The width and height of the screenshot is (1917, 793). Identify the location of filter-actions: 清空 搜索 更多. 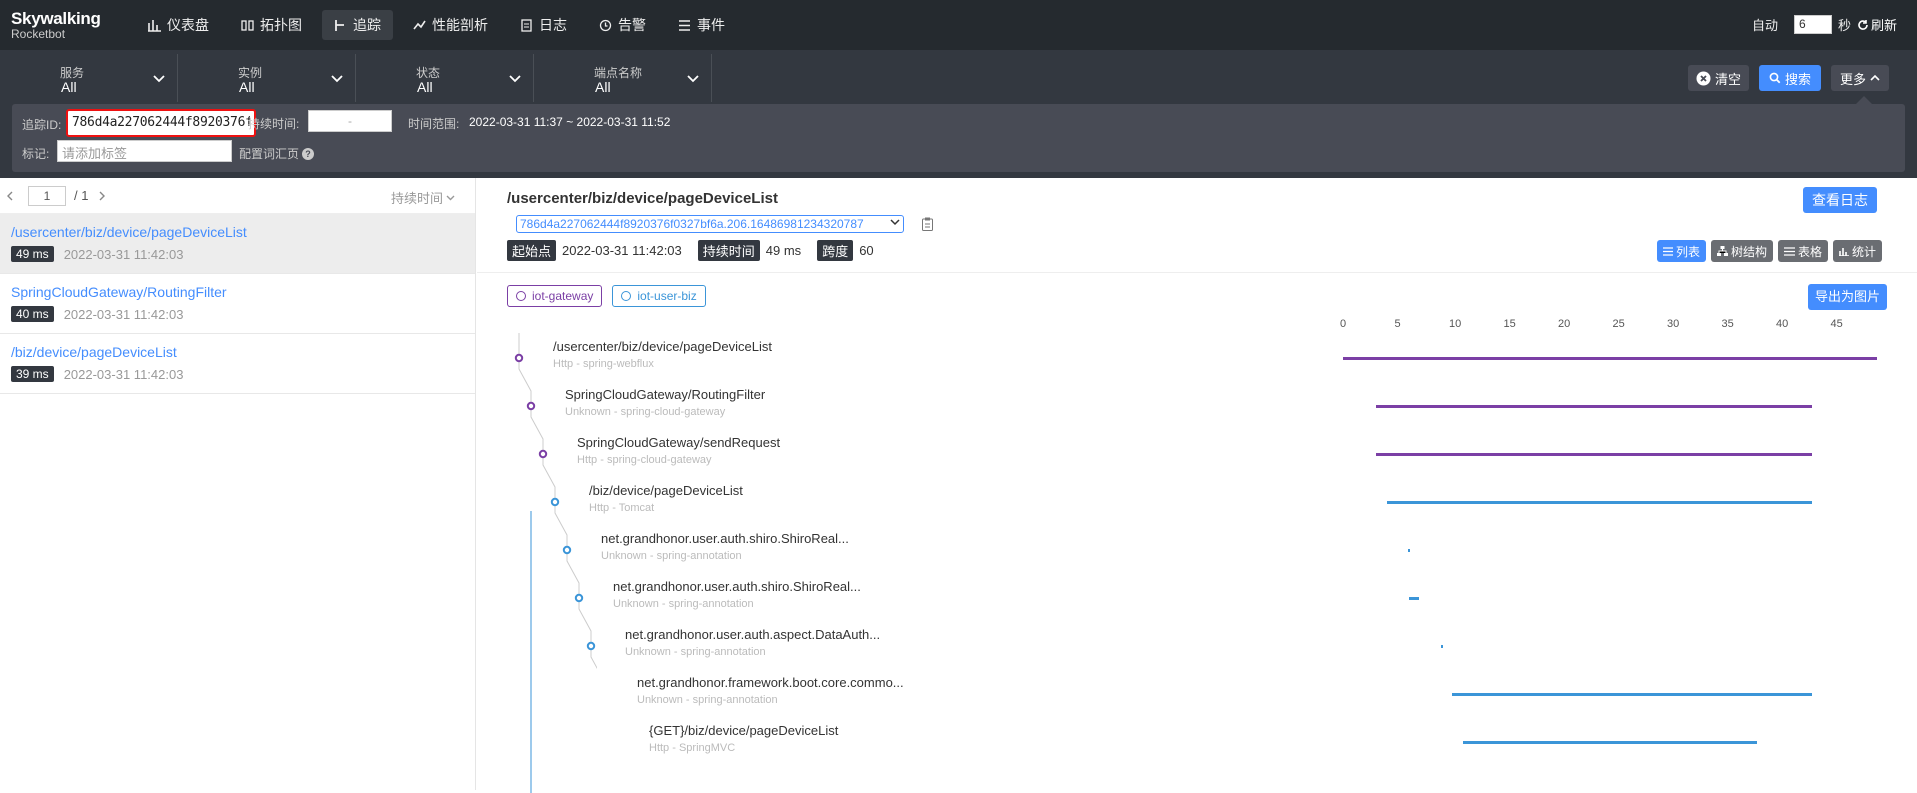
(1788, 78).